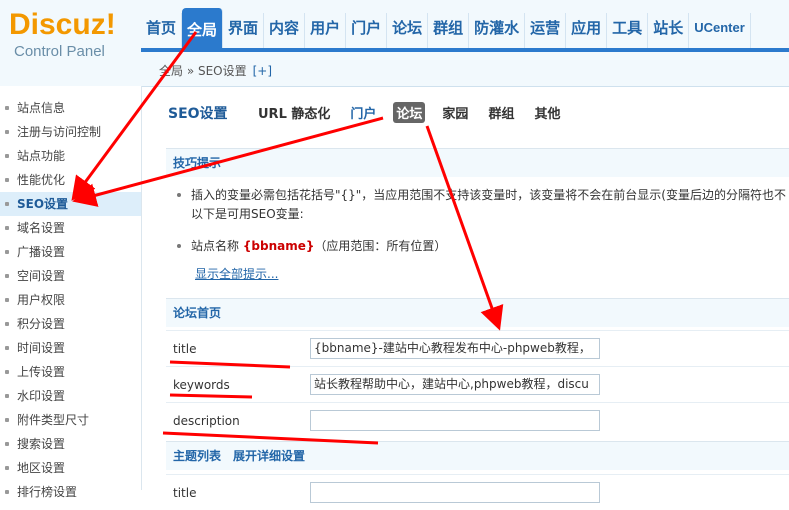 This screenshot has width=789, height=510. What do you see at coordinates (70, 228) in the screenshot?
I see `sidebar-item-domain: 域名设置` at bounding box center [70, 228].